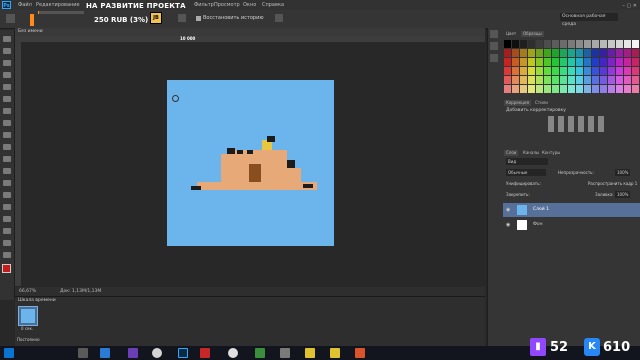 Image resolution: width=640 pixels, height=360 pixels. What do you see at coordinates (7, 231) in the screenshot?
I see `path-select-icon` at bounding box center [7, 231].